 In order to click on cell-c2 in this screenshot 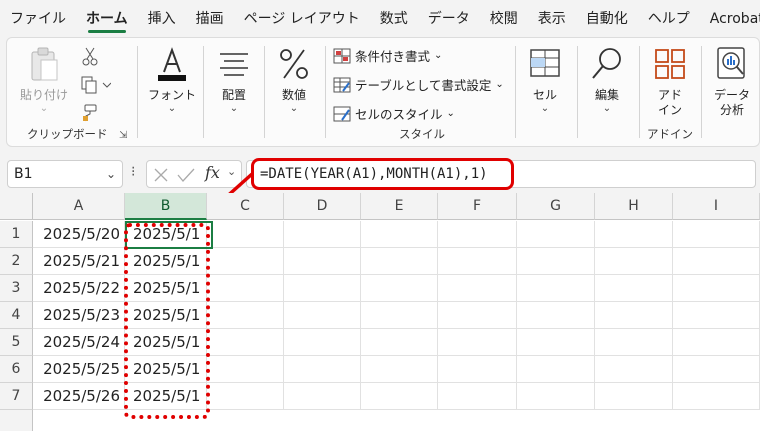, I will do `click(245, 261)`.